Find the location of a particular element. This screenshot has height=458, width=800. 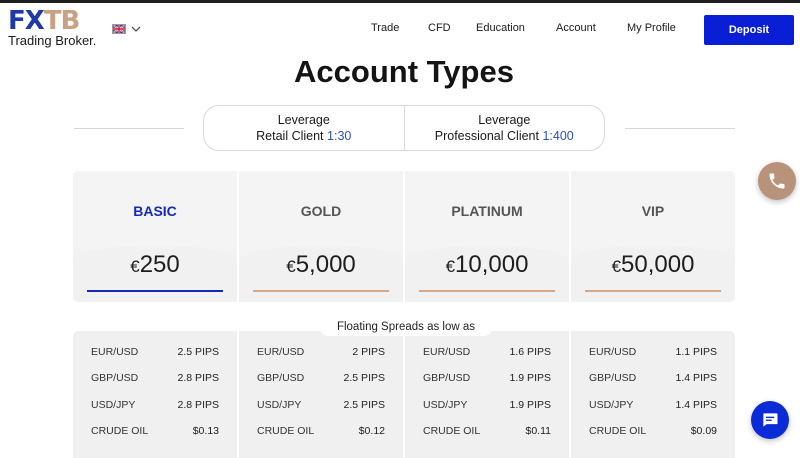

page-title: Account Types is located at coordinates (404, 71).